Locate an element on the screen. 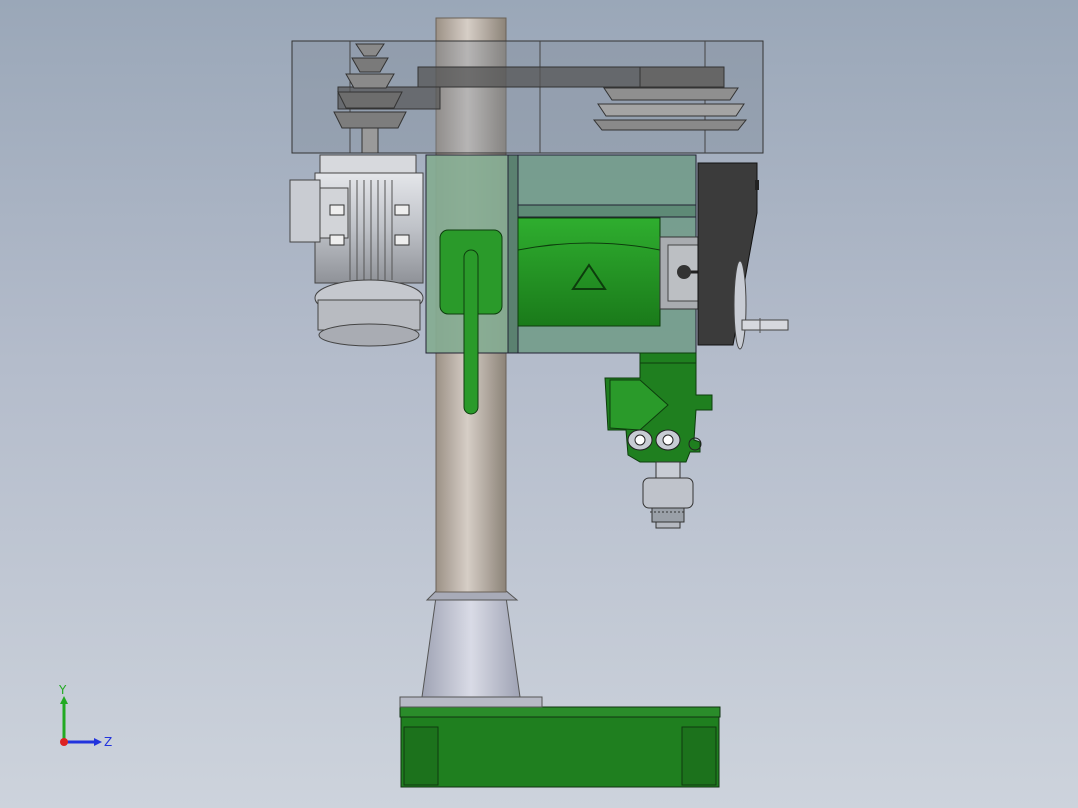 The width and height of the screenshot is (1078, 808). column-base is located at coordinates (471, 648).